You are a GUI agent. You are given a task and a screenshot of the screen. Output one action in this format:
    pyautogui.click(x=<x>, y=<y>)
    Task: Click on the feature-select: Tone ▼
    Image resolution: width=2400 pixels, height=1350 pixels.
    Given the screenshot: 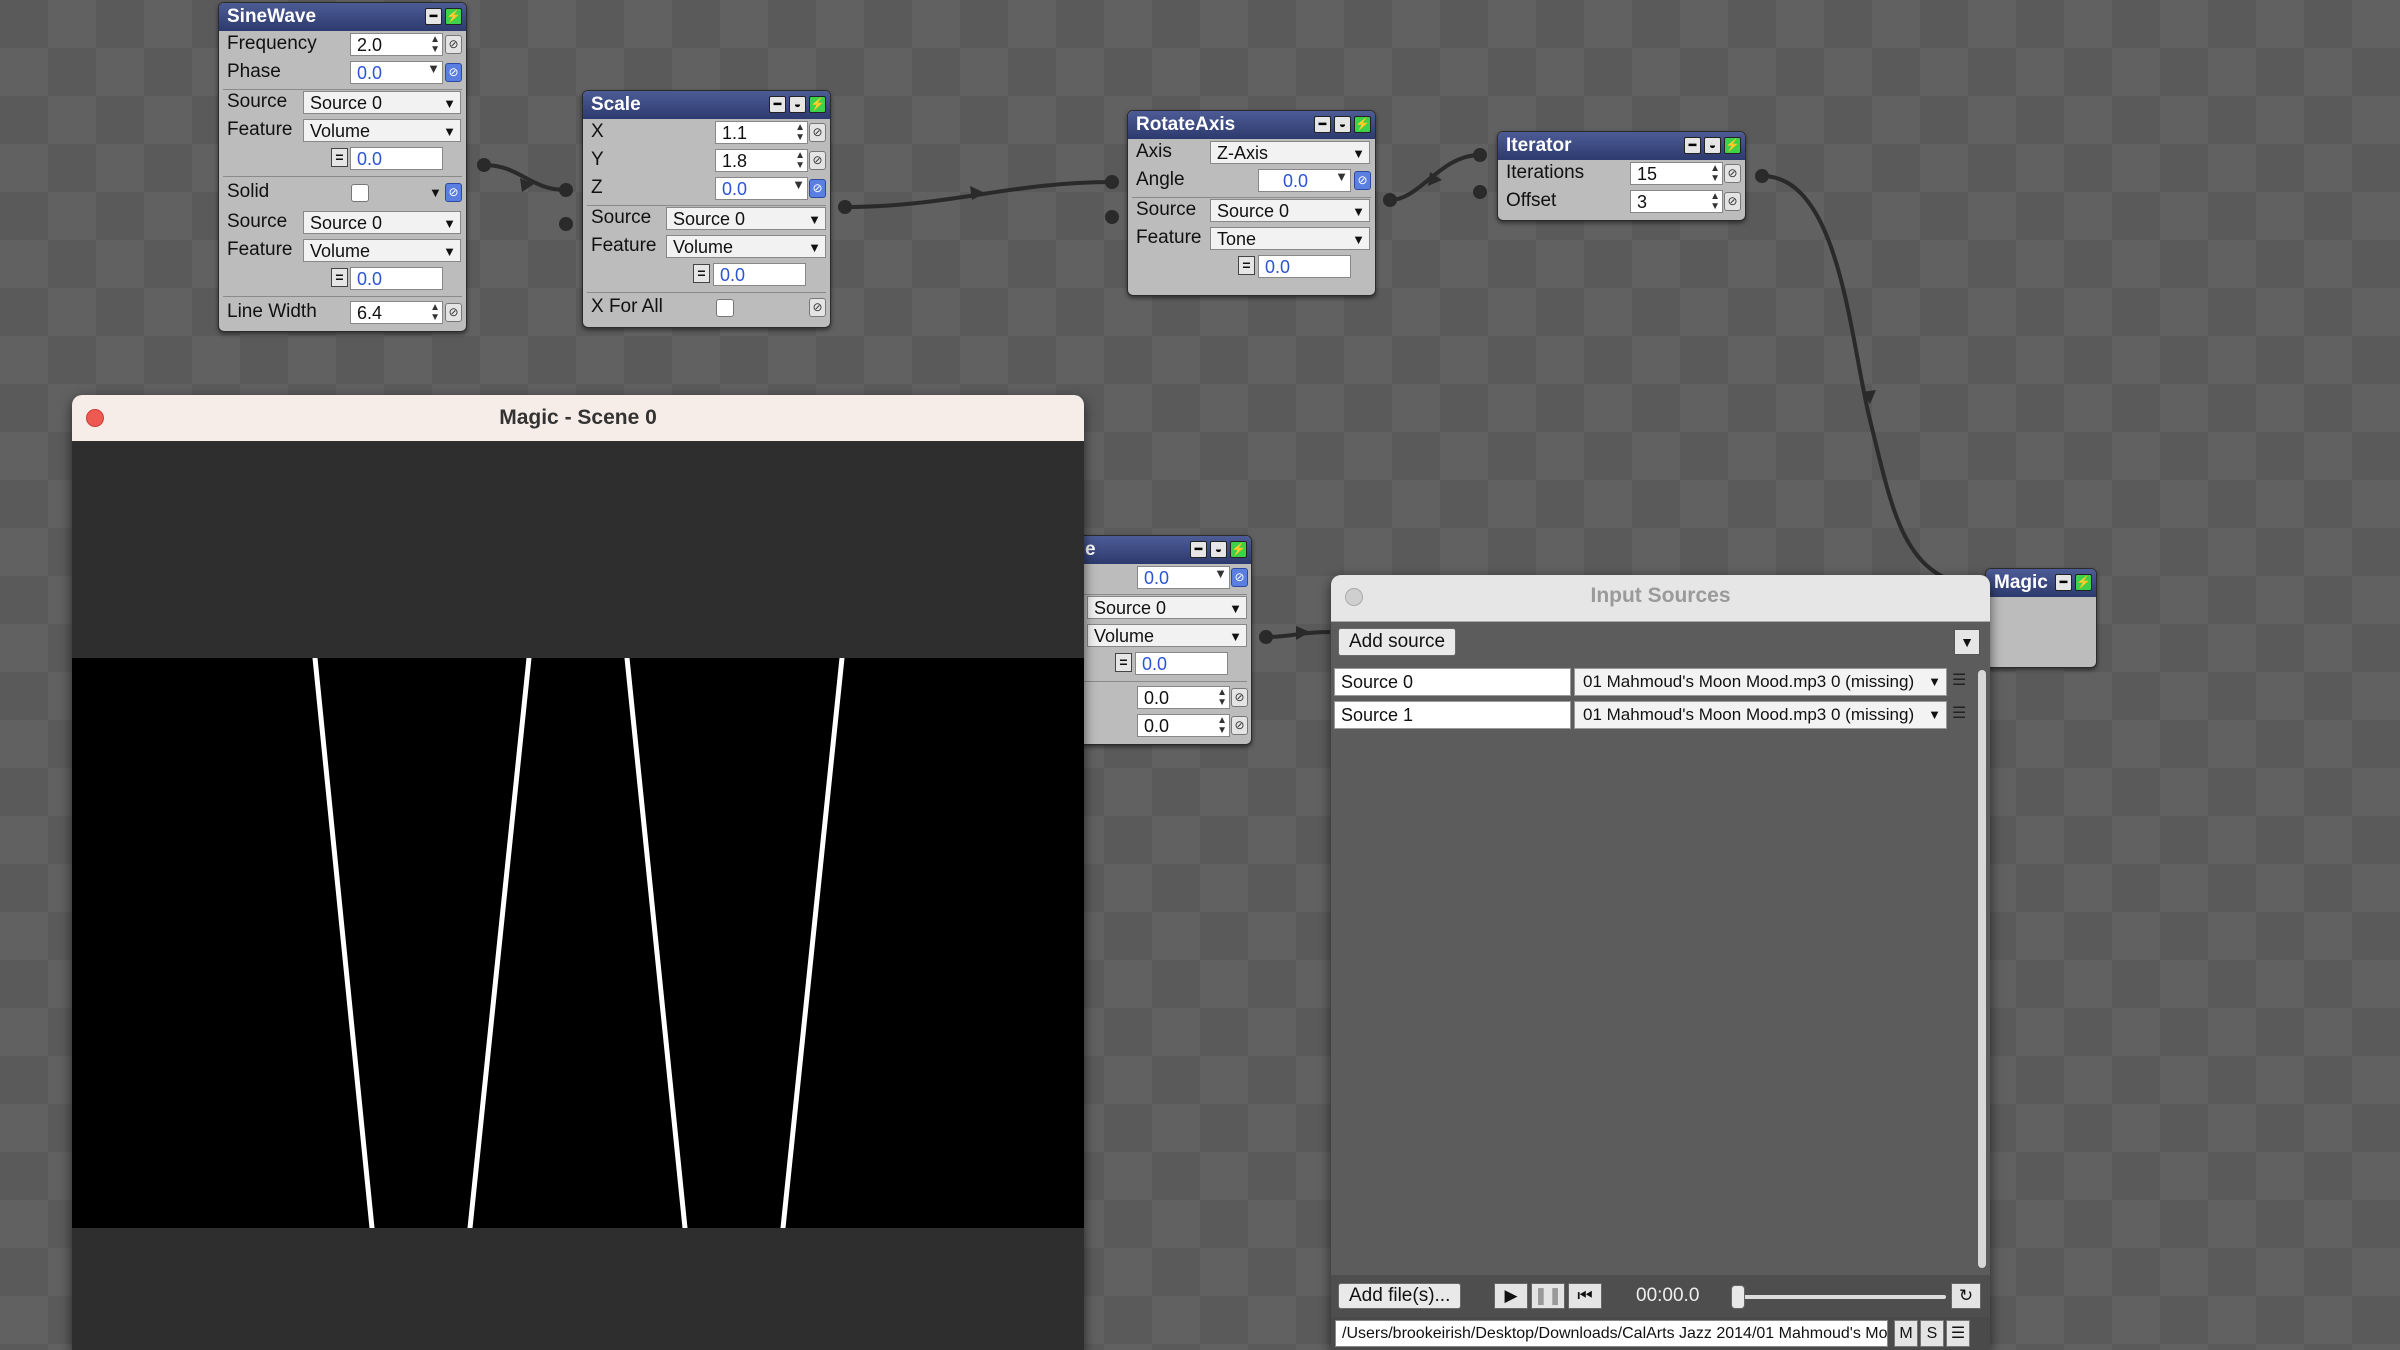 What is the action you would take?
    pyautogui.click(x=1290, y=238)
    